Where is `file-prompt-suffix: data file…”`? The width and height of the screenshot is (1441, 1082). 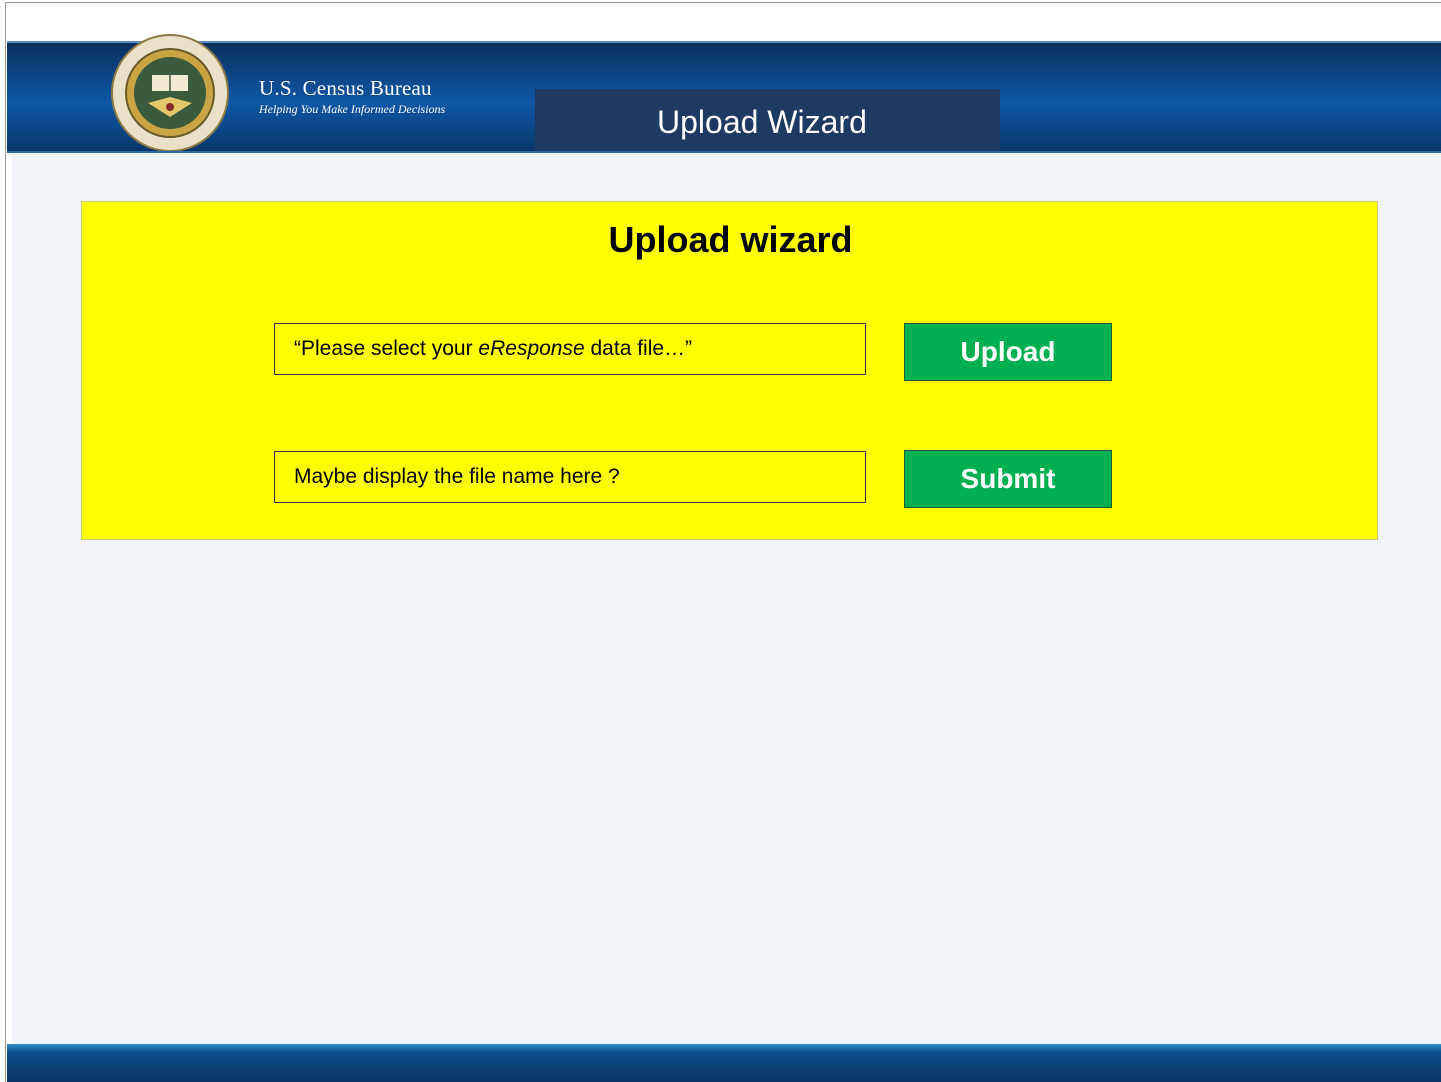 file-prompt-suffix: data file…” is located at coordinates (638, 348).